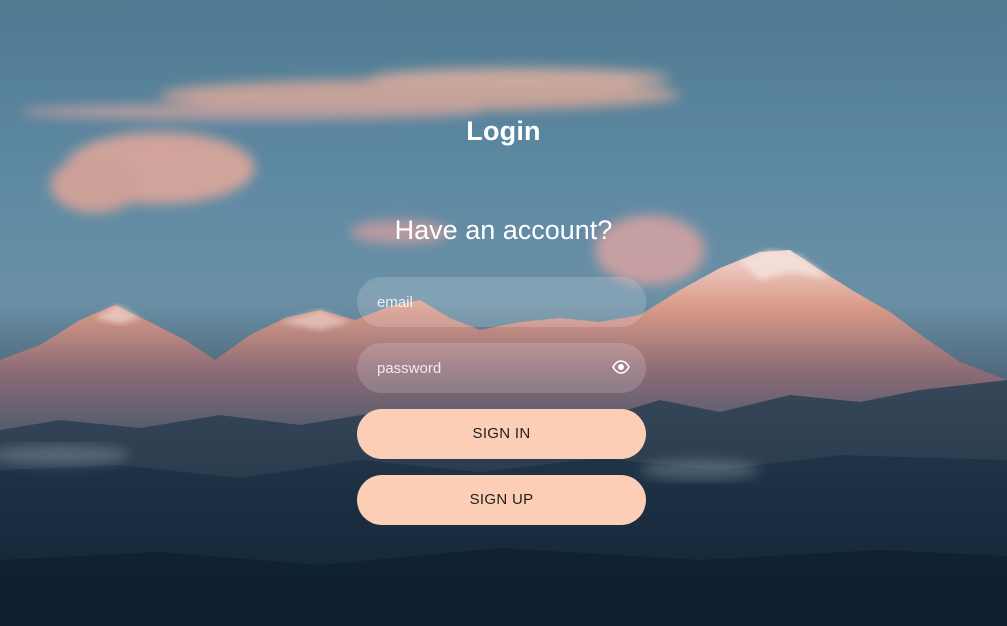 Image resolution: width=1007 pixels, height=626 pixels. I want to click on login-subtitle: Have an account?, so click(503, 230).